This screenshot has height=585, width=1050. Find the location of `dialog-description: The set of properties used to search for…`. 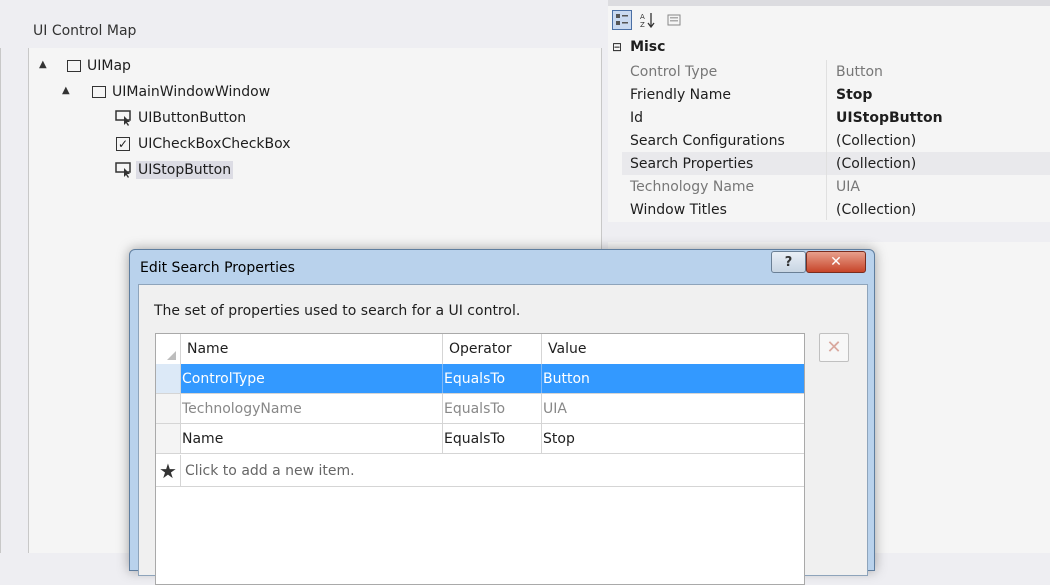

dialog-description: The set of properties used to search for… is located at coordinates (337, 311).